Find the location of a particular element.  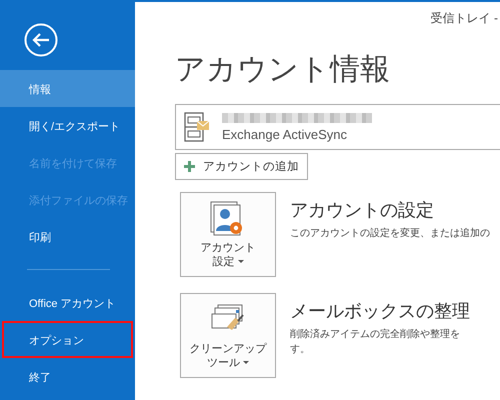

page-heading: アカウント情報 is located at coordinates (283, 70).